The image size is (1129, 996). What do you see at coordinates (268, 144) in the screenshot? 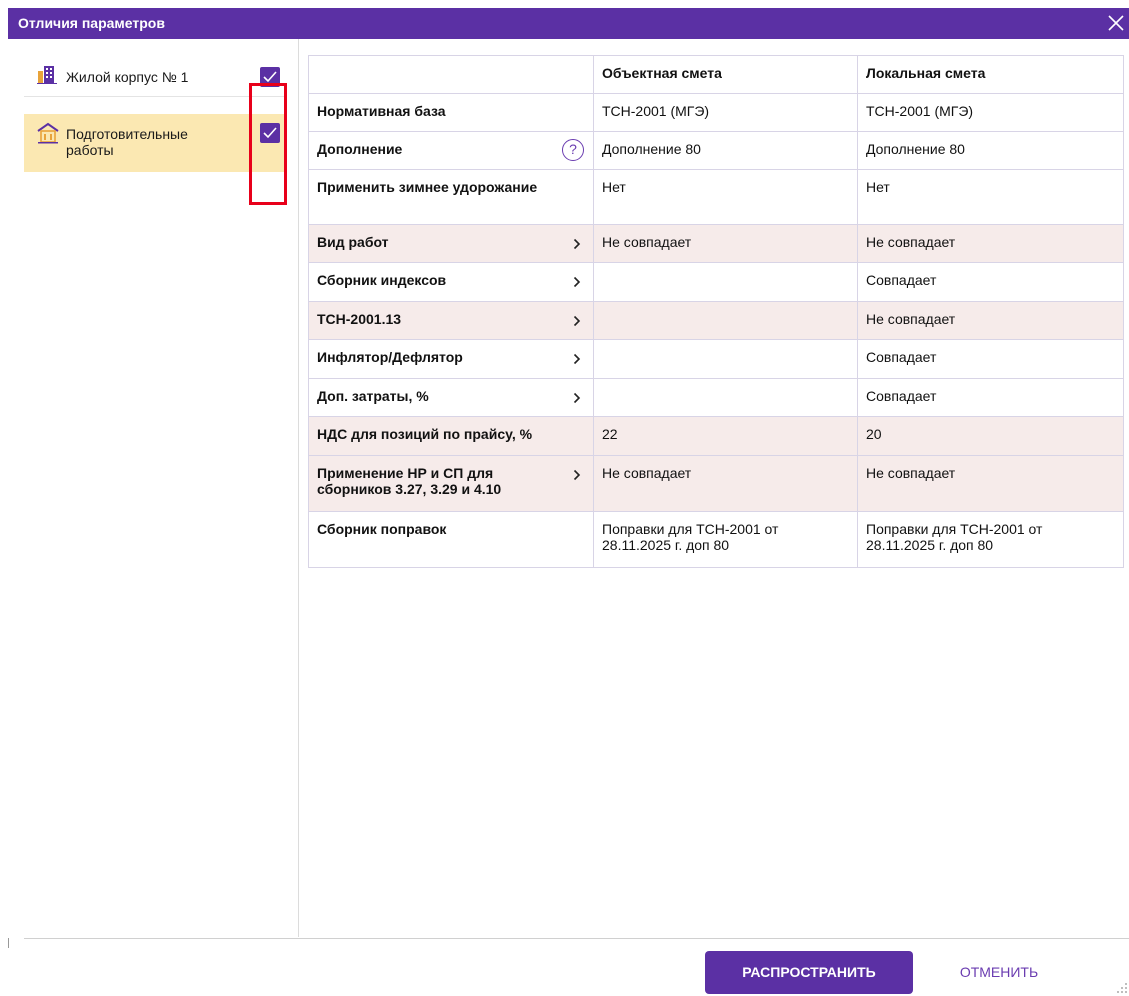
I see `checkbox-highlight-frame` at bounding box center [268, 144].